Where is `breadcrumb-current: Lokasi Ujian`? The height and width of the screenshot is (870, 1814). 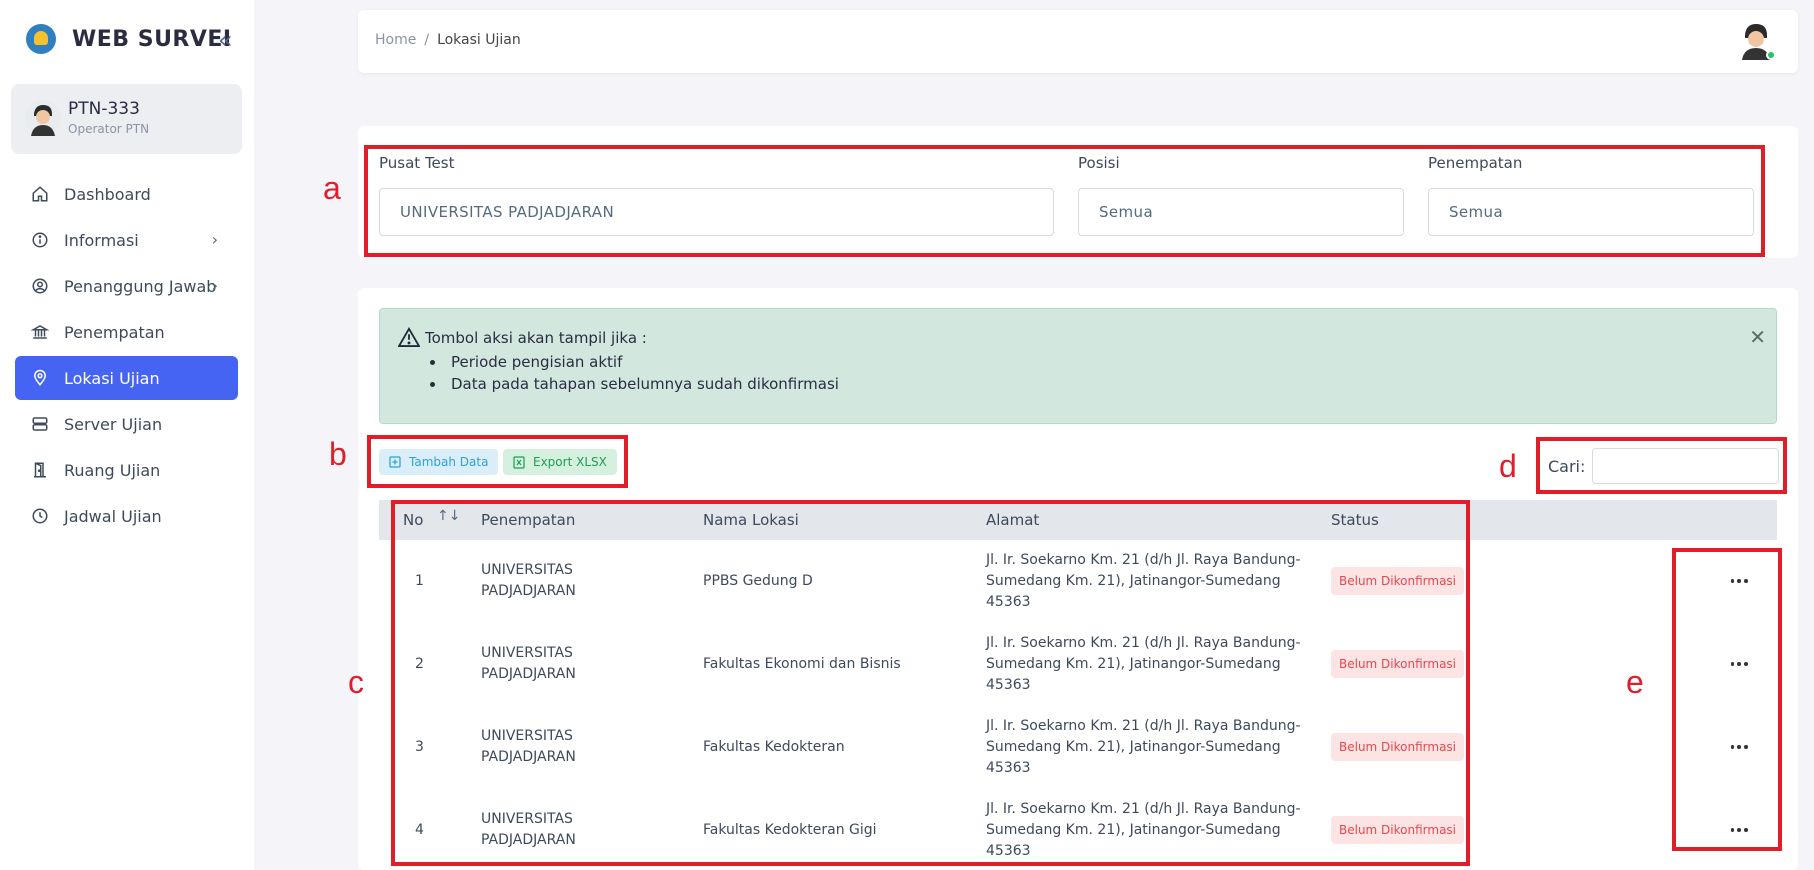
breadcrumb-current: Lokasi Ujian is located at coordinates (479, 40).